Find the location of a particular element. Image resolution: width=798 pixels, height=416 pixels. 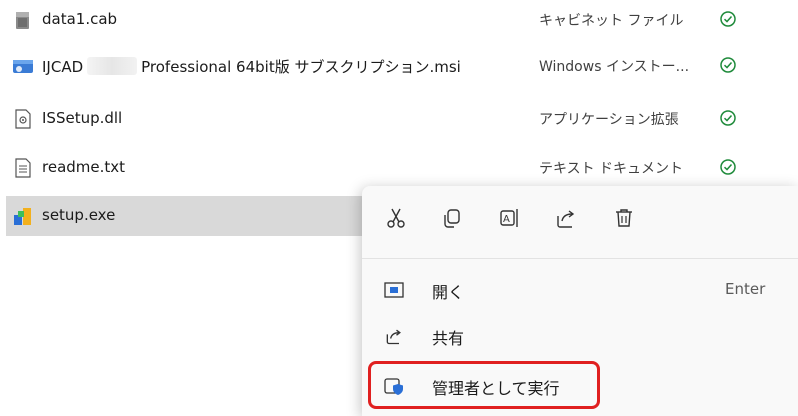

setup-exe-icon is located at coordinates (22, 216).